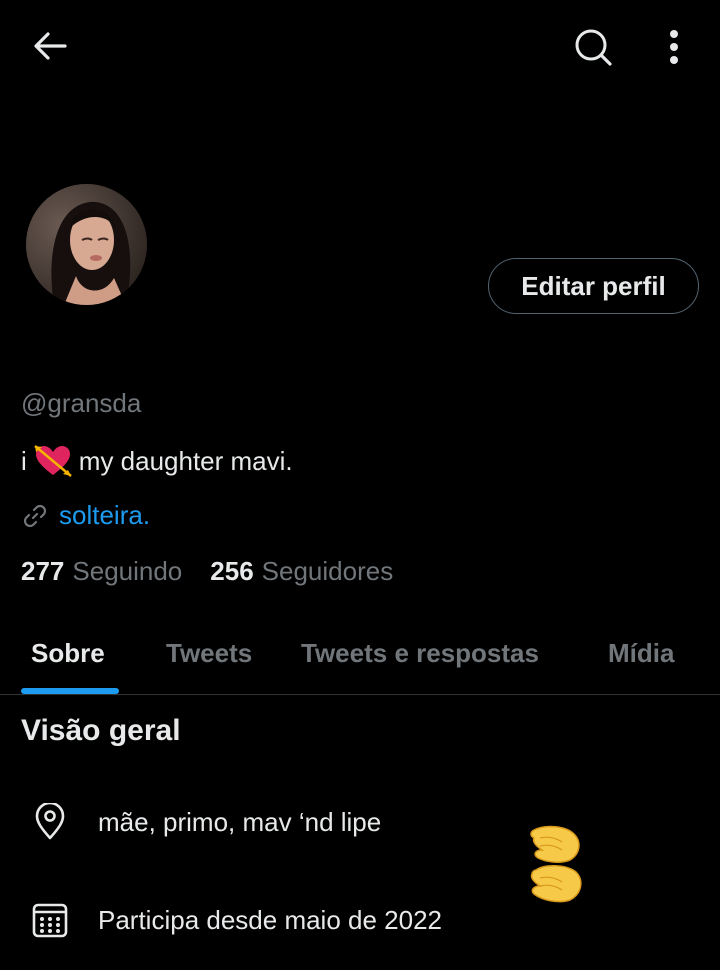  I want to click on profile-link: solteira., so click(85, 515).